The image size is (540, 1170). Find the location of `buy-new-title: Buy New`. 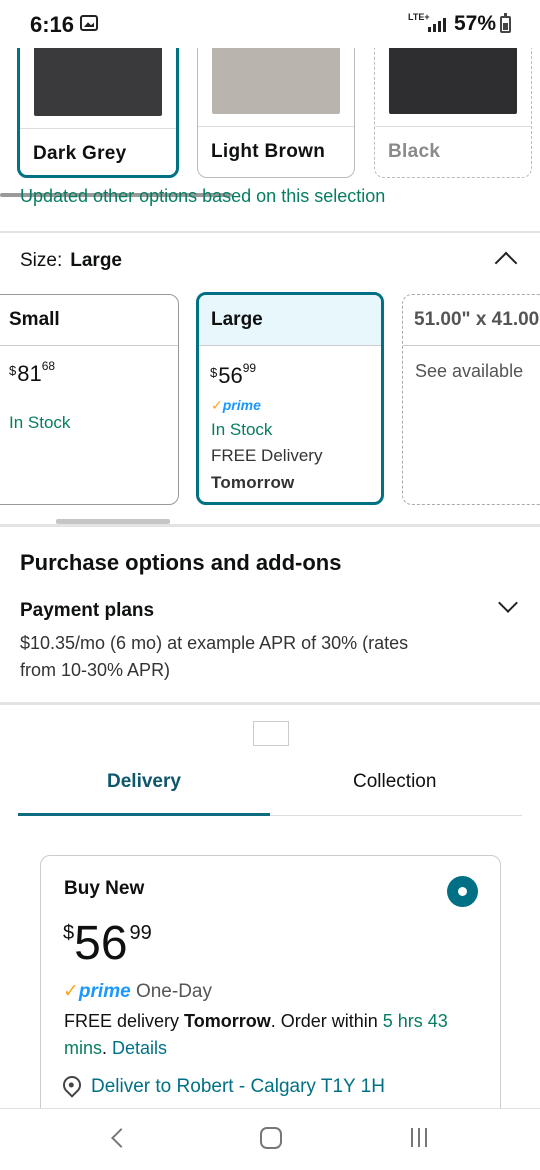

buy-new-title: Buy New is located at coordinates (104, 888).